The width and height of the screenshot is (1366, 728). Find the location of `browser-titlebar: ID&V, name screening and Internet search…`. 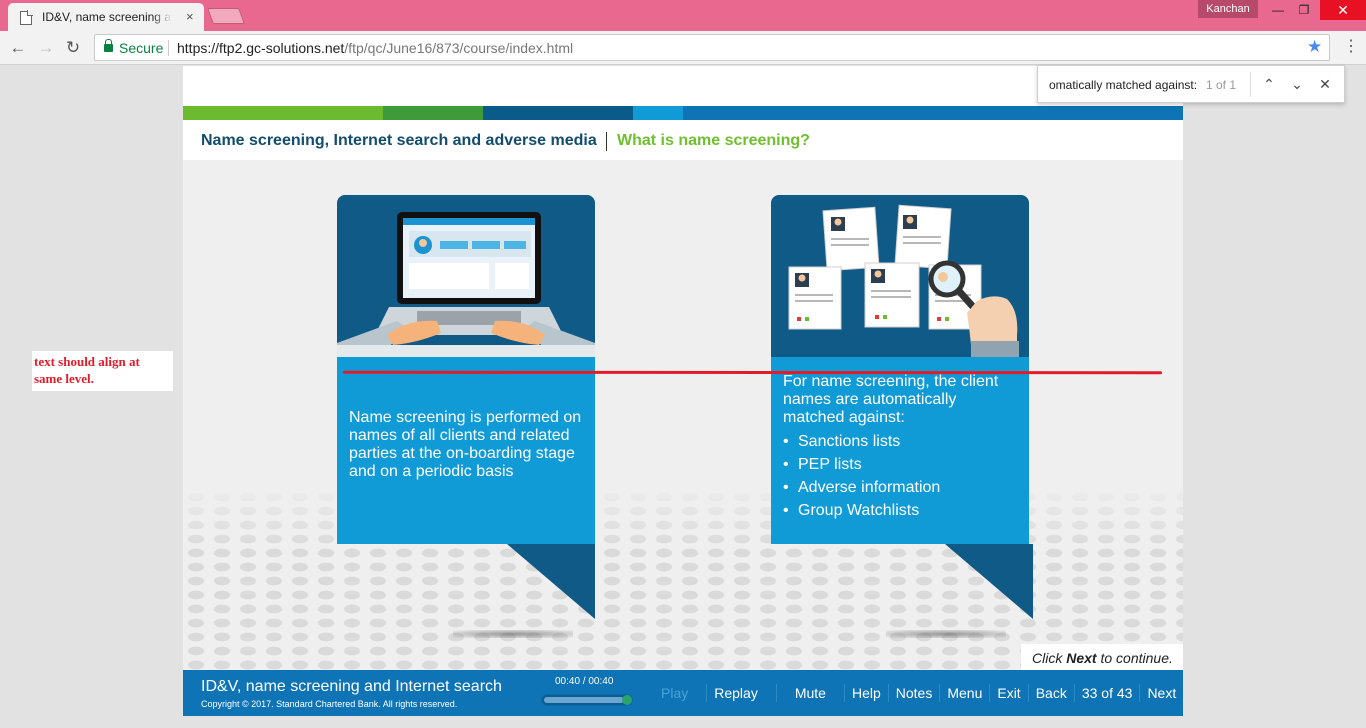

browser-titlebar: ID&V, name screening and Internet search… is located at coordinates (683, 15).